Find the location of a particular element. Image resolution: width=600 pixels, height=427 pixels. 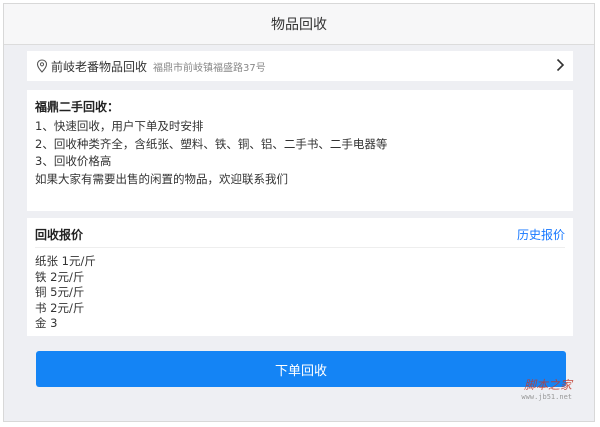

price-header: 回收报价 历史报价 is located at coordinates (300, 237).